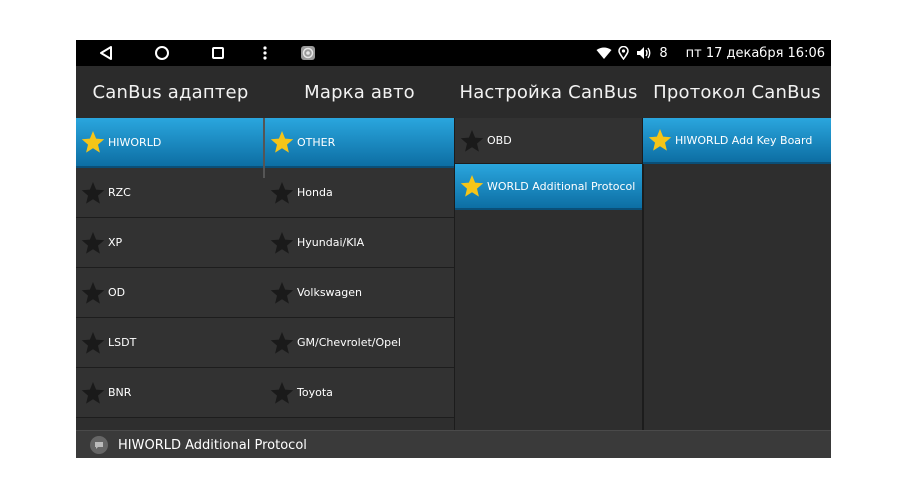 The image size is (907, 500). Describe the element at coordinates (99, 445) in the screenshot. I see `notification-bubble-icon` at that location.